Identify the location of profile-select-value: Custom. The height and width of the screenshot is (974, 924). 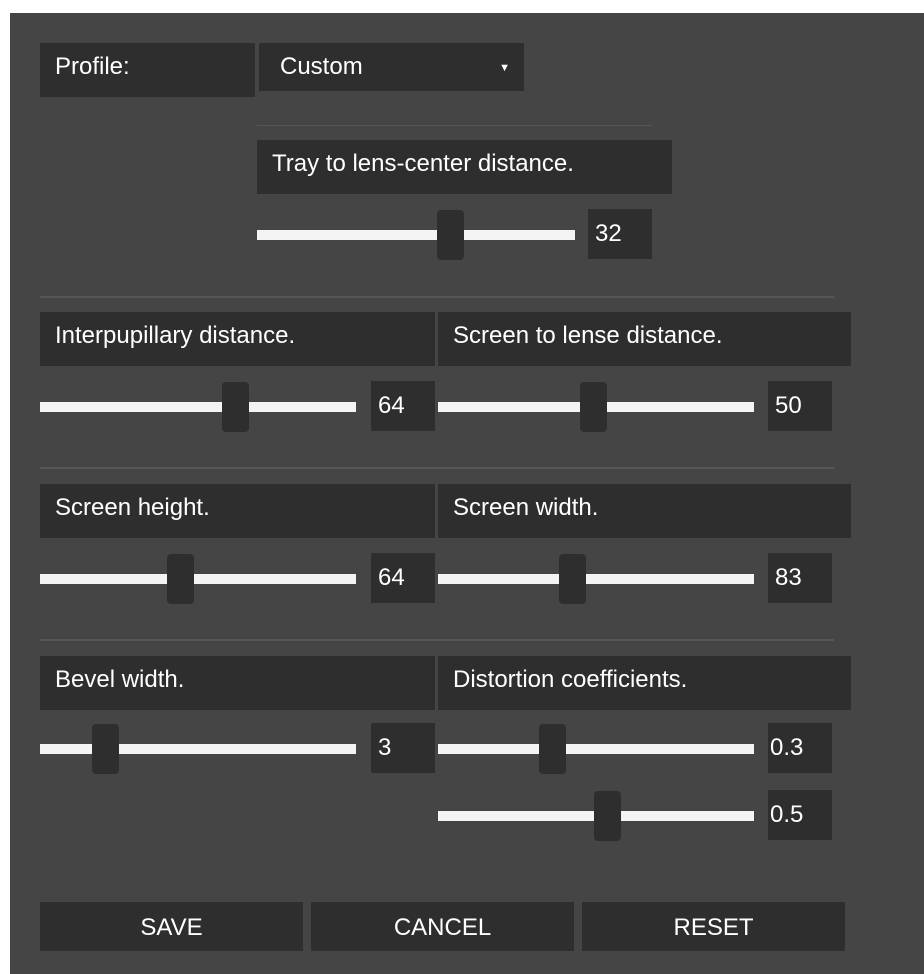
(321, 66).